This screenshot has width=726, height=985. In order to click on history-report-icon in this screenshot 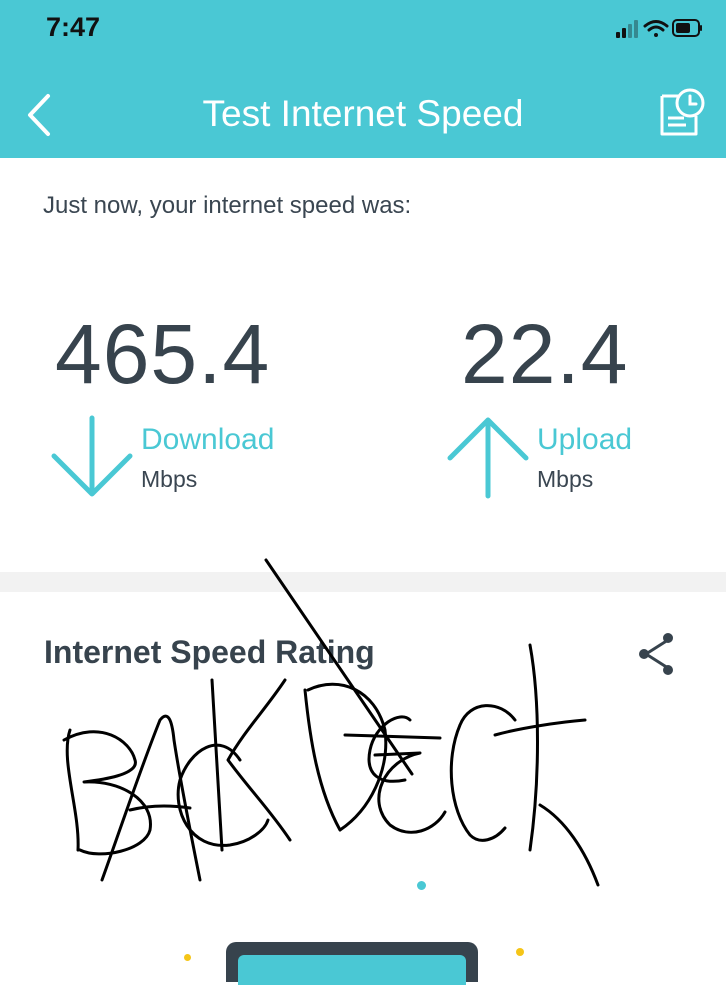, I will do `click(682, 112)`.